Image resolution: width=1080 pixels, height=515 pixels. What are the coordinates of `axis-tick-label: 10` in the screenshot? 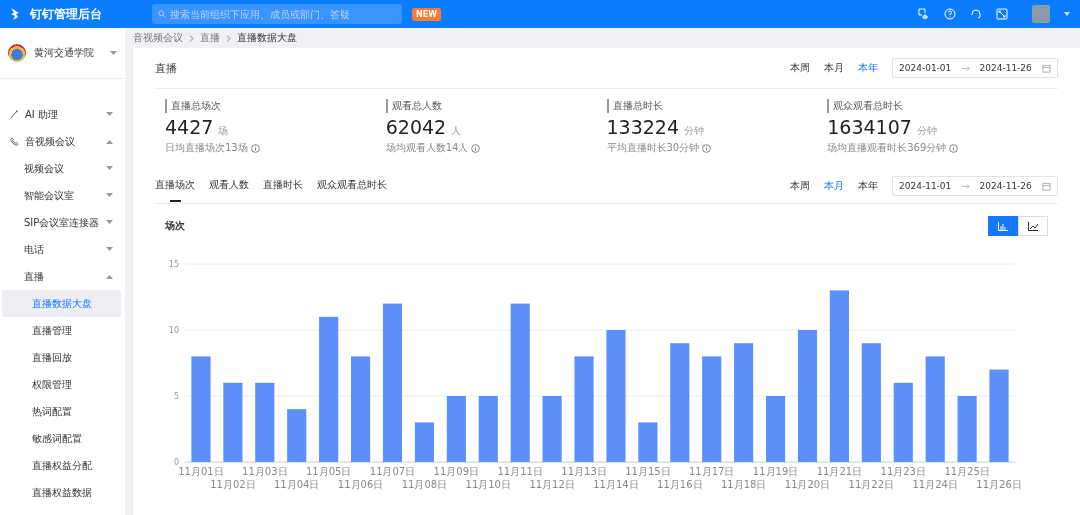 It's located at (173, 330).